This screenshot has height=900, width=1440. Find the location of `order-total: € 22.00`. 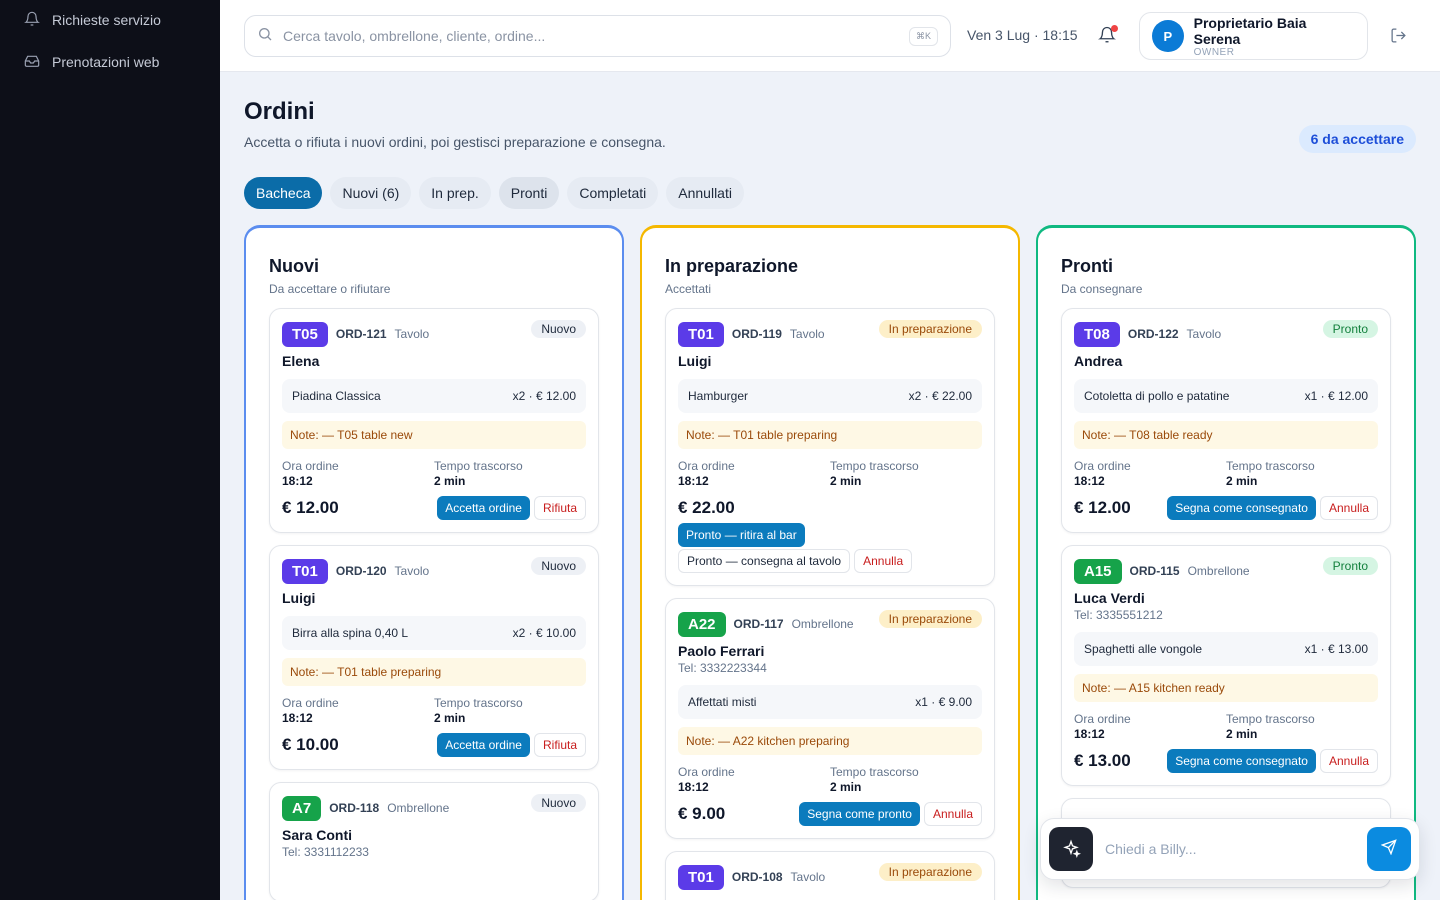

order-total: € 22.00 is located at coordinates (706, 507).